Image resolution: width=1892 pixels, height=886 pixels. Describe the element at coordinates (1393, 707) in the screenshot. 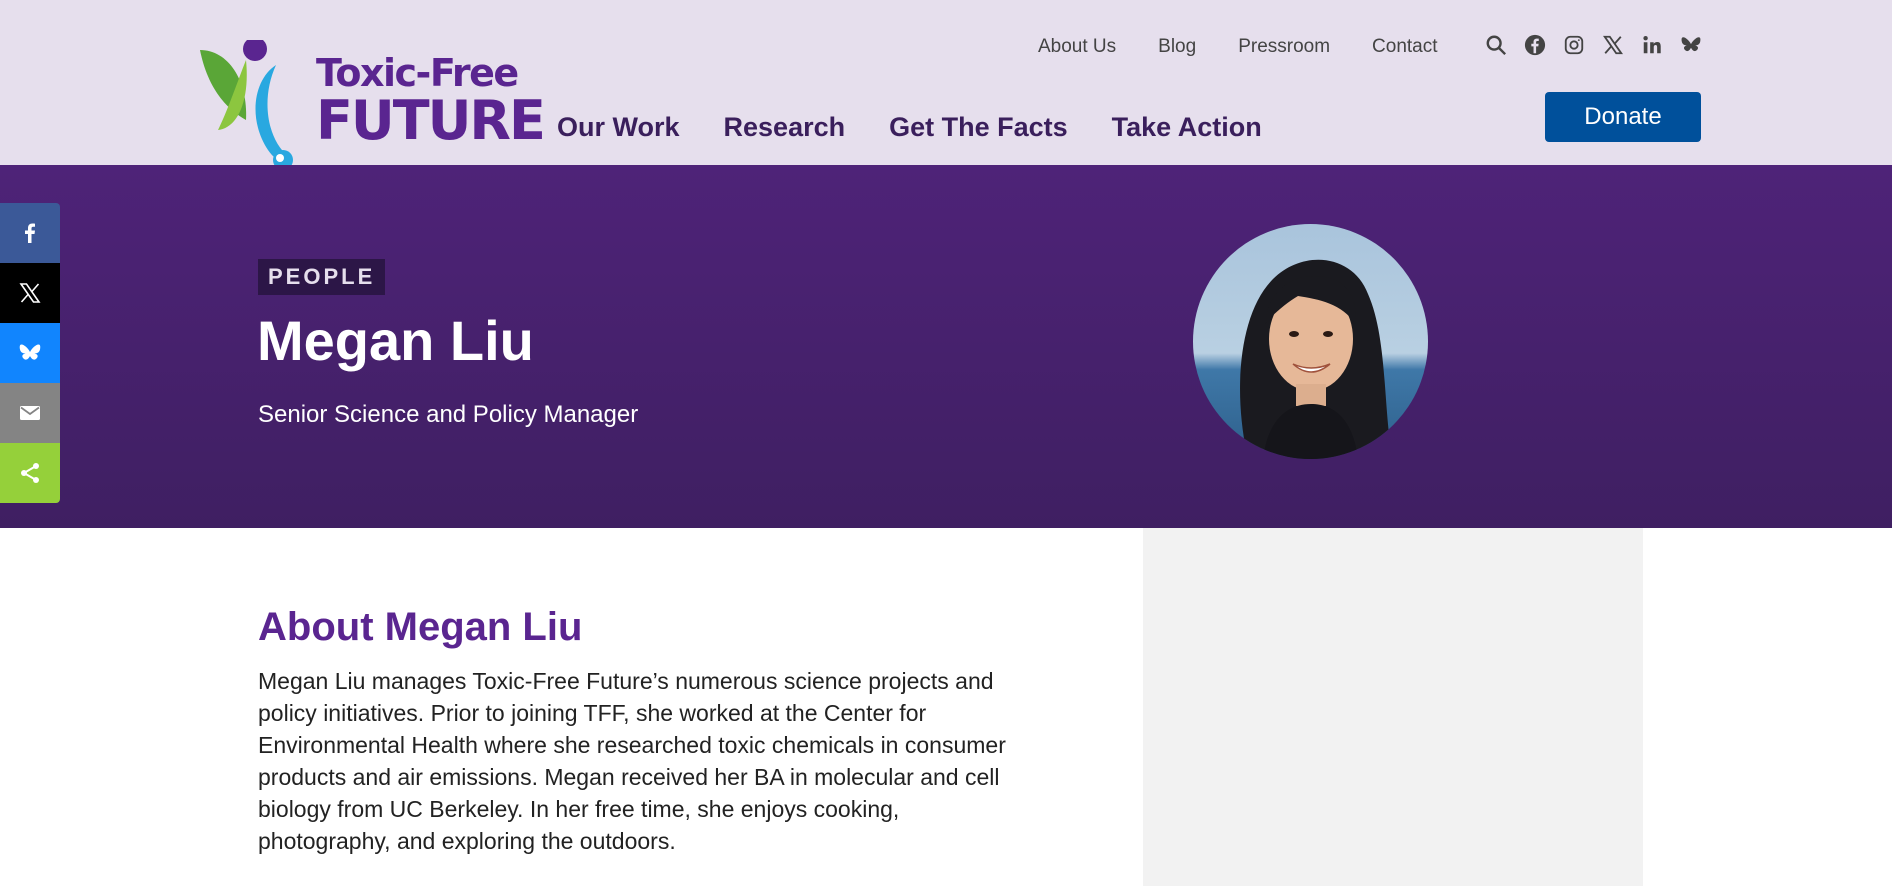

I see `sidebar-panel` at that location.